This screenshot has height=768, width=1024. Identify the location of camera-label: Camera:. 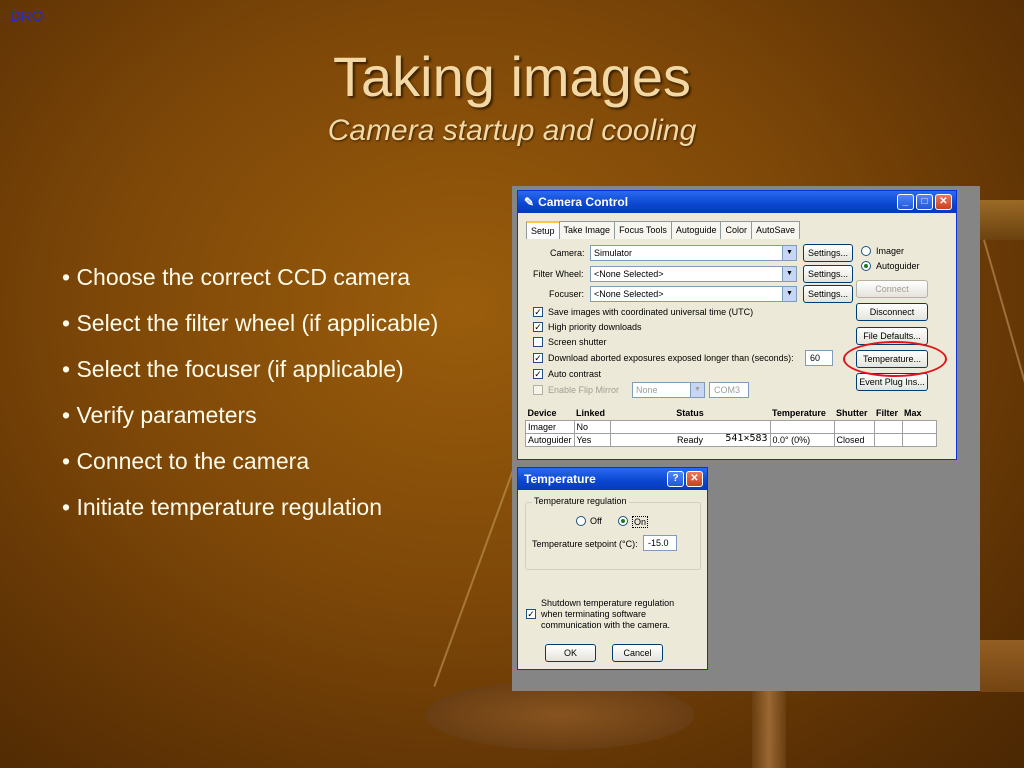
(567, 253).